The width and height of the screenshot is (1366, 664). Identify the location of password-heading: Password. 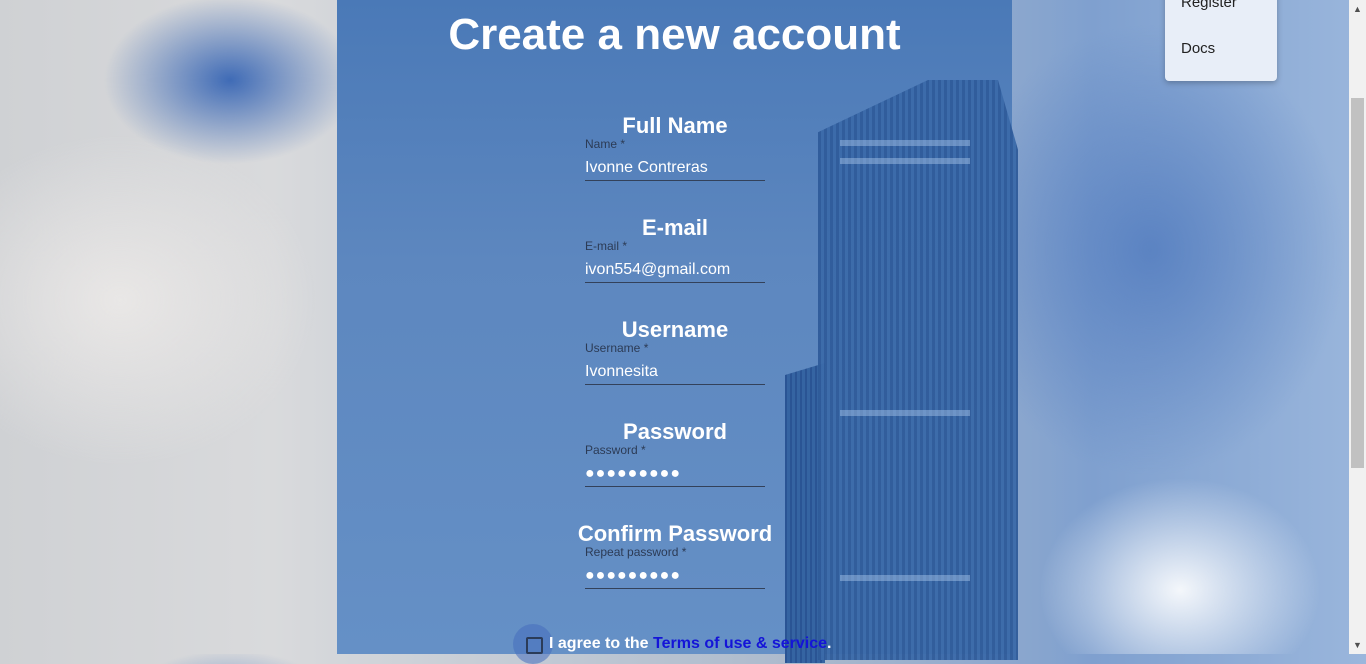
(675, 431).